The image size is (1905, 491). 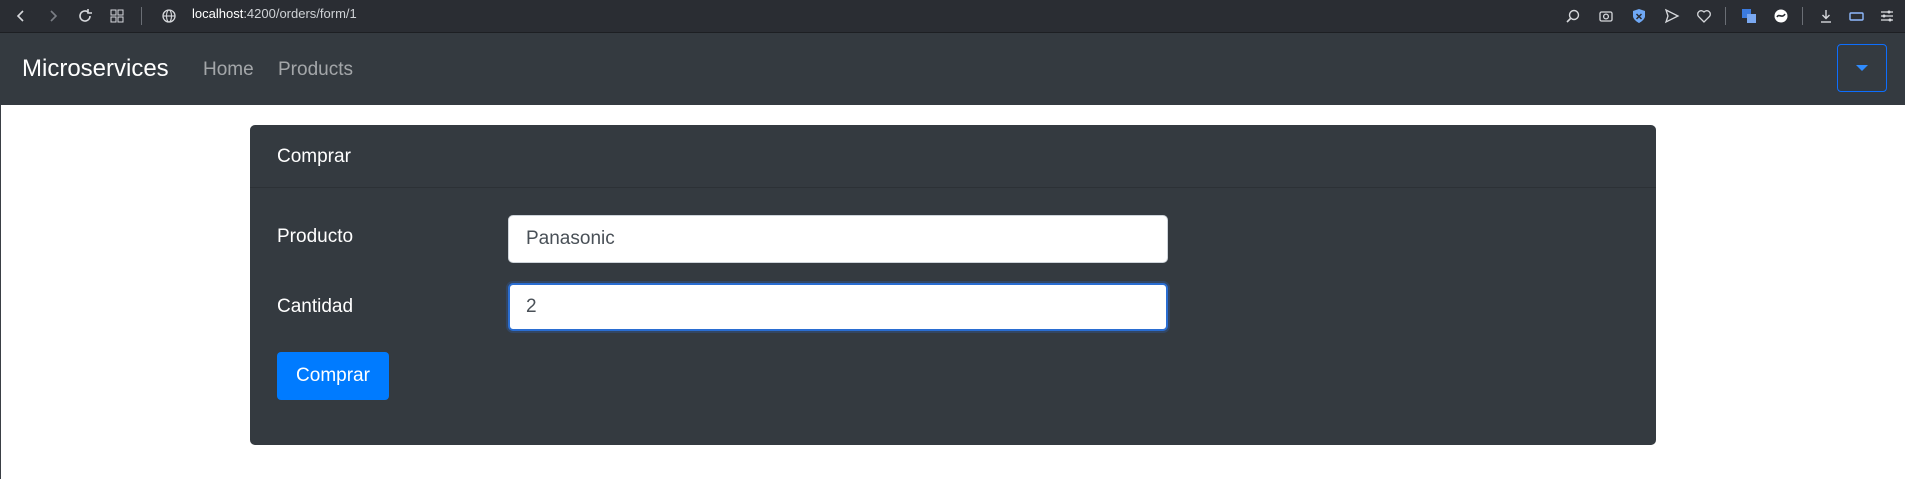 I want to click on camera-icon, so click(x=1606, y=16).